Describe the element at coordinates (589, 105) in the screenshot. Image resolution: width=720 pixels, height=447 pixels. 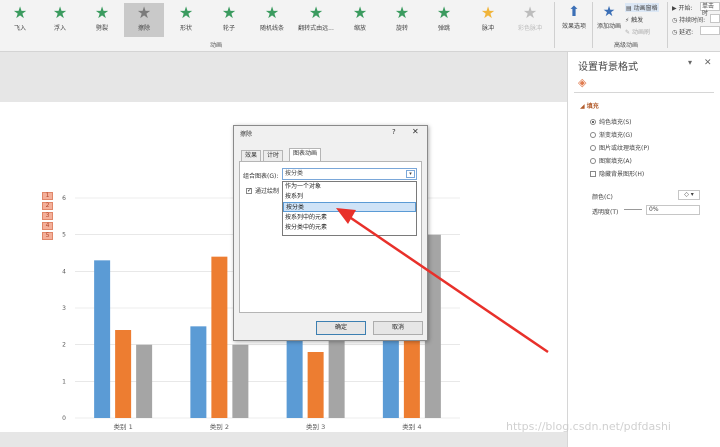
I see `fill-section-heading: ◢ 填充` at that location.